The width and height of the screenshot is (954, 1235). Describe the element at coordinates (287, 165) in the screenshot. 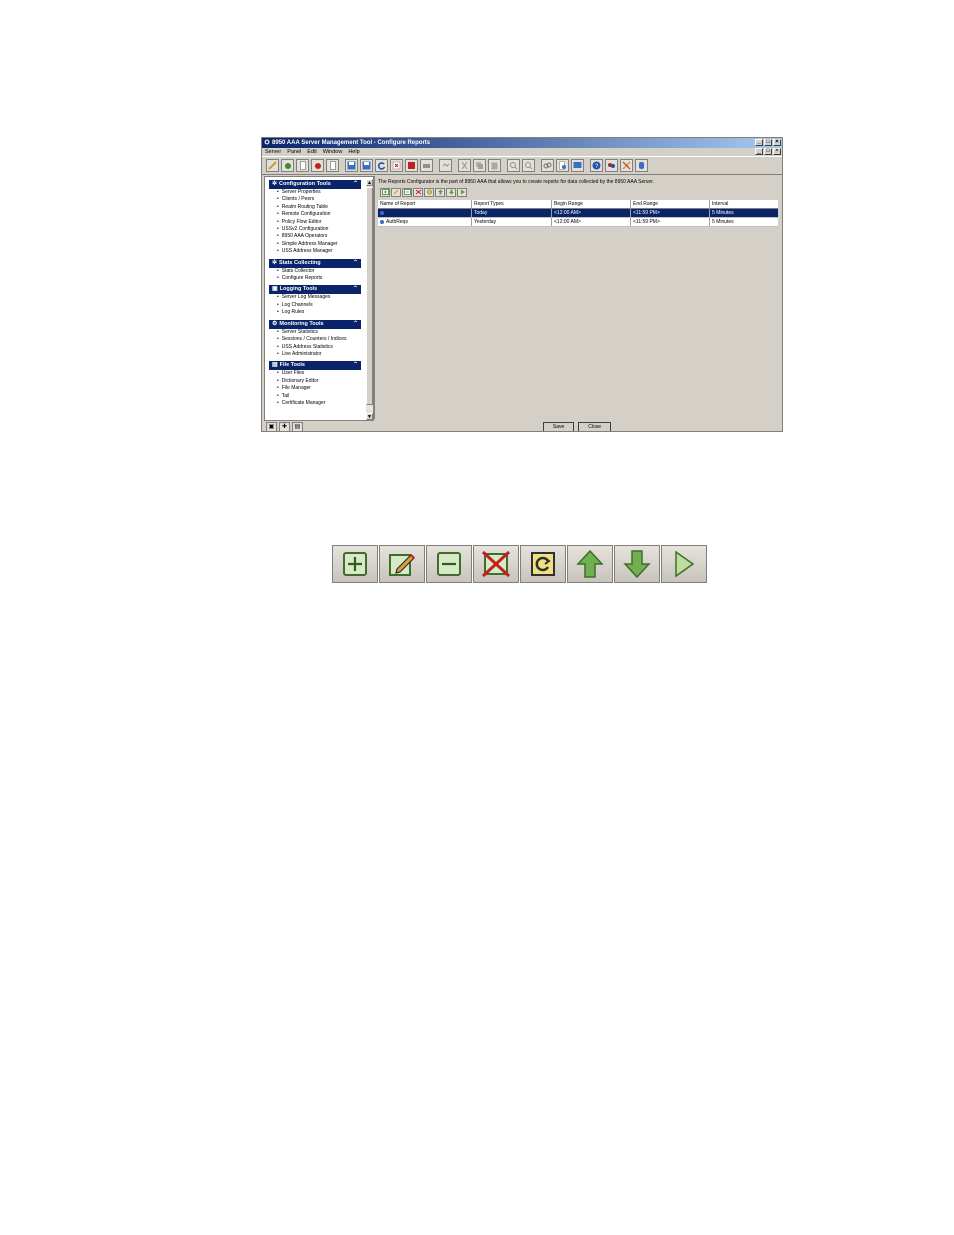

I see `start-server-icon` at that location.